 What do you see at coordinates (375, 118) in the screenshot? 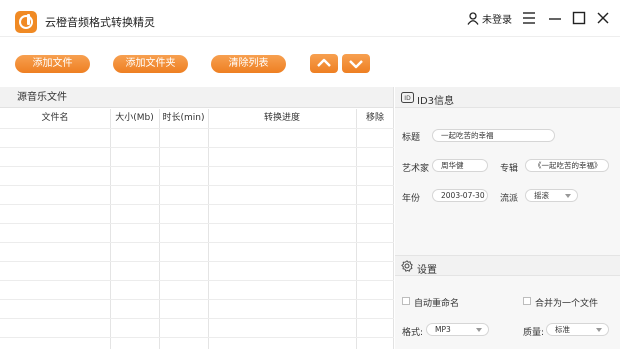
I see `column-header-remove: 移除` at bounding box center [375, 118].